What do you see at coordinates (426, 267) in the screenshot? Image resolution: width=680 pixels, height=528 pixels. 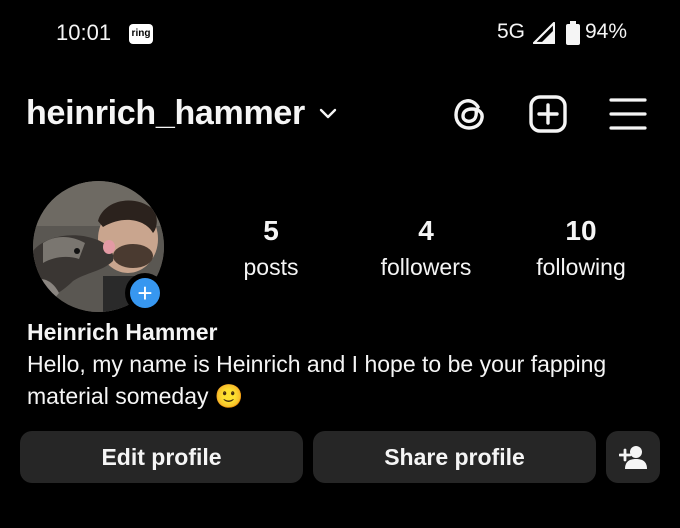 I see `followers-label: followers` at bounding box center [426, 267].